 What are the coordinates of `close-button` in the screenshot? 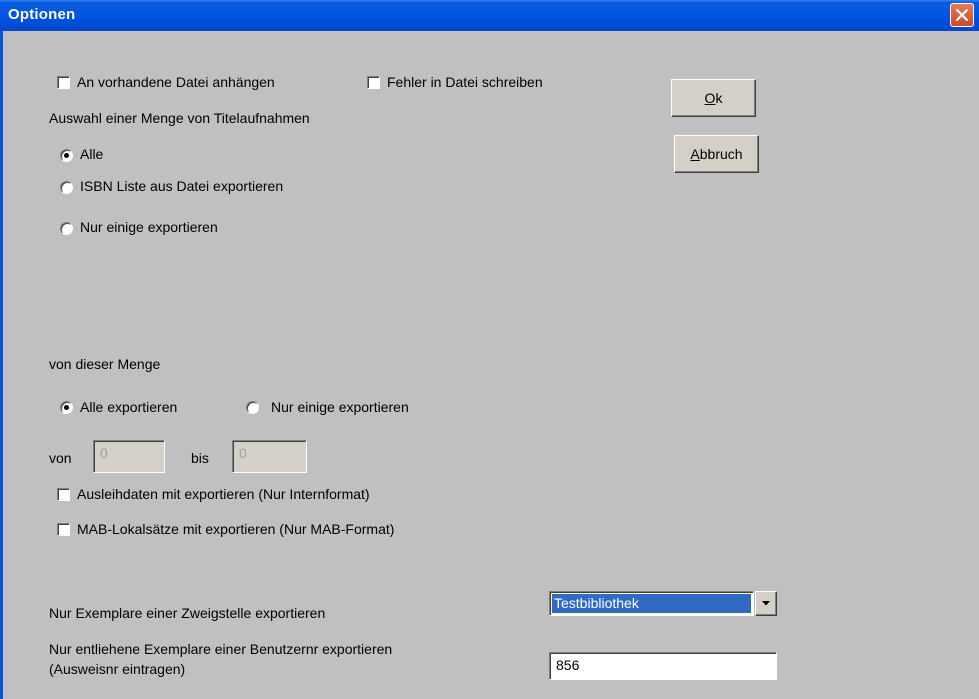 It's located at (962, 15).